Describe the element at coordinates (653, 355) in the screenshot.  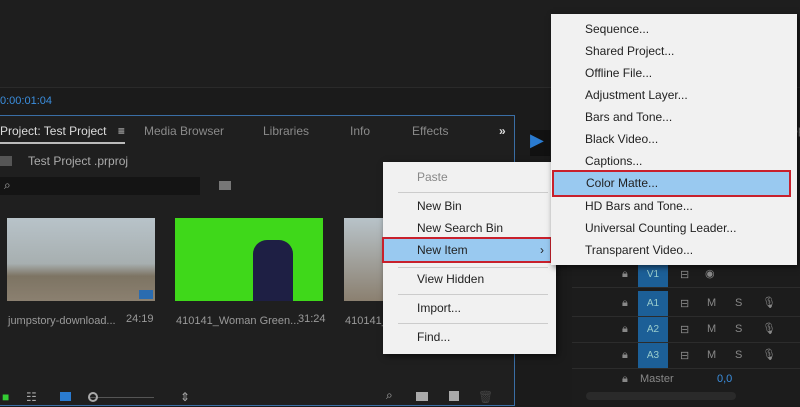
I see `track-target-a3: A3` at that location.